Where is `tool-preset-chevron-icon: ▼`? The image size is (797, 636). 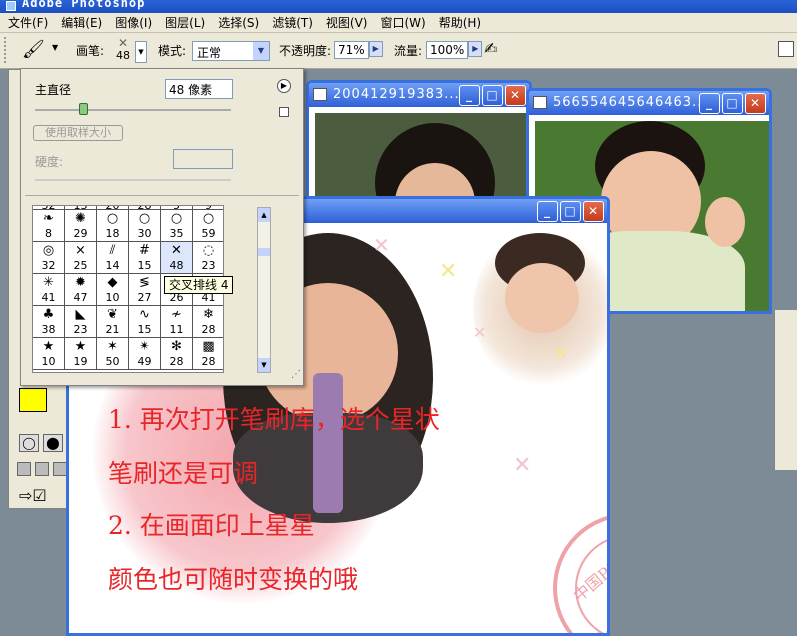
tool-preset-chevron-icon: ▼ is located at coordinates (55, 47).